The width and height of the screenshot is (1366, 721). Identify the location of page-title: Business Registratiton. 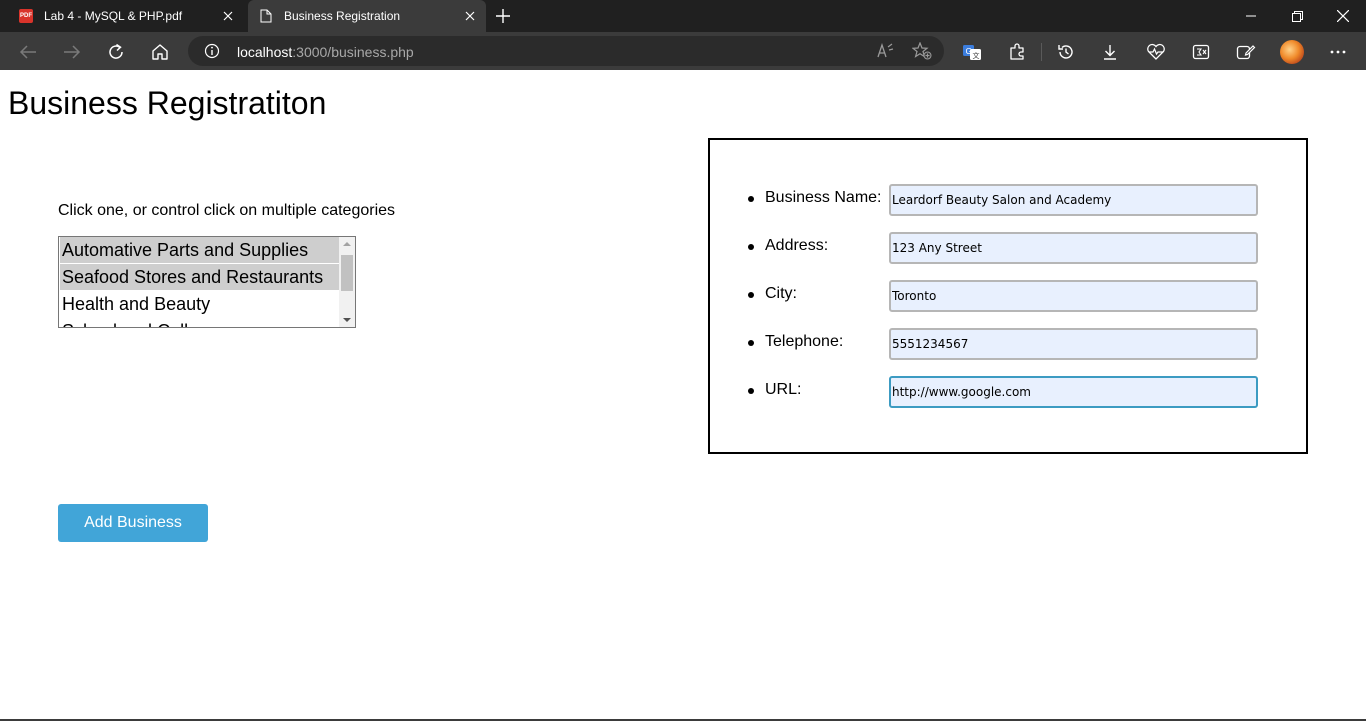
(167, 103).